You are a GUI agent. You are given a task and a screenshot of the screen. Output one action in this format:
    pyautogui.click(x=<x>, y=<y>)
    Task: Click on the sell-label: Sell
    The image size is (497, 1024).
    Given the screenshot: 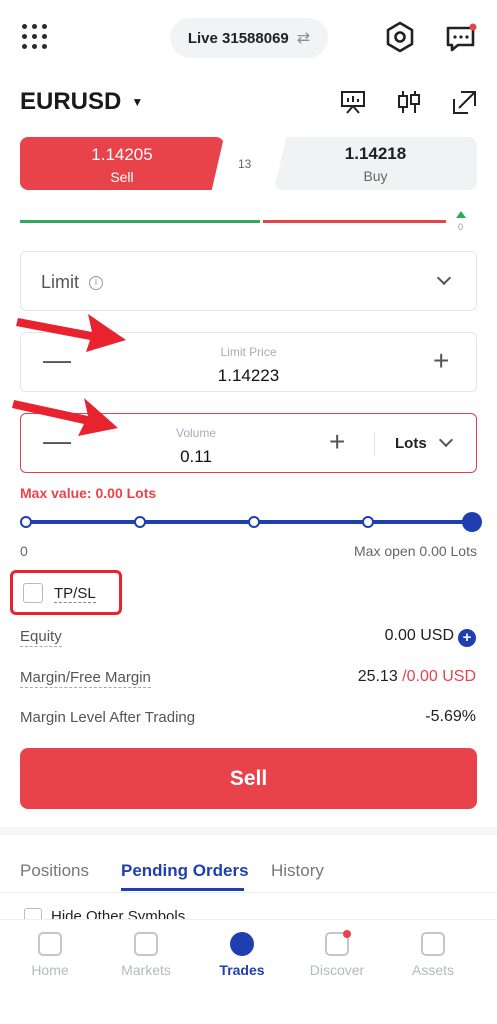 What is the action you would take?
    pyautogui.click(x=122, y=177)
    